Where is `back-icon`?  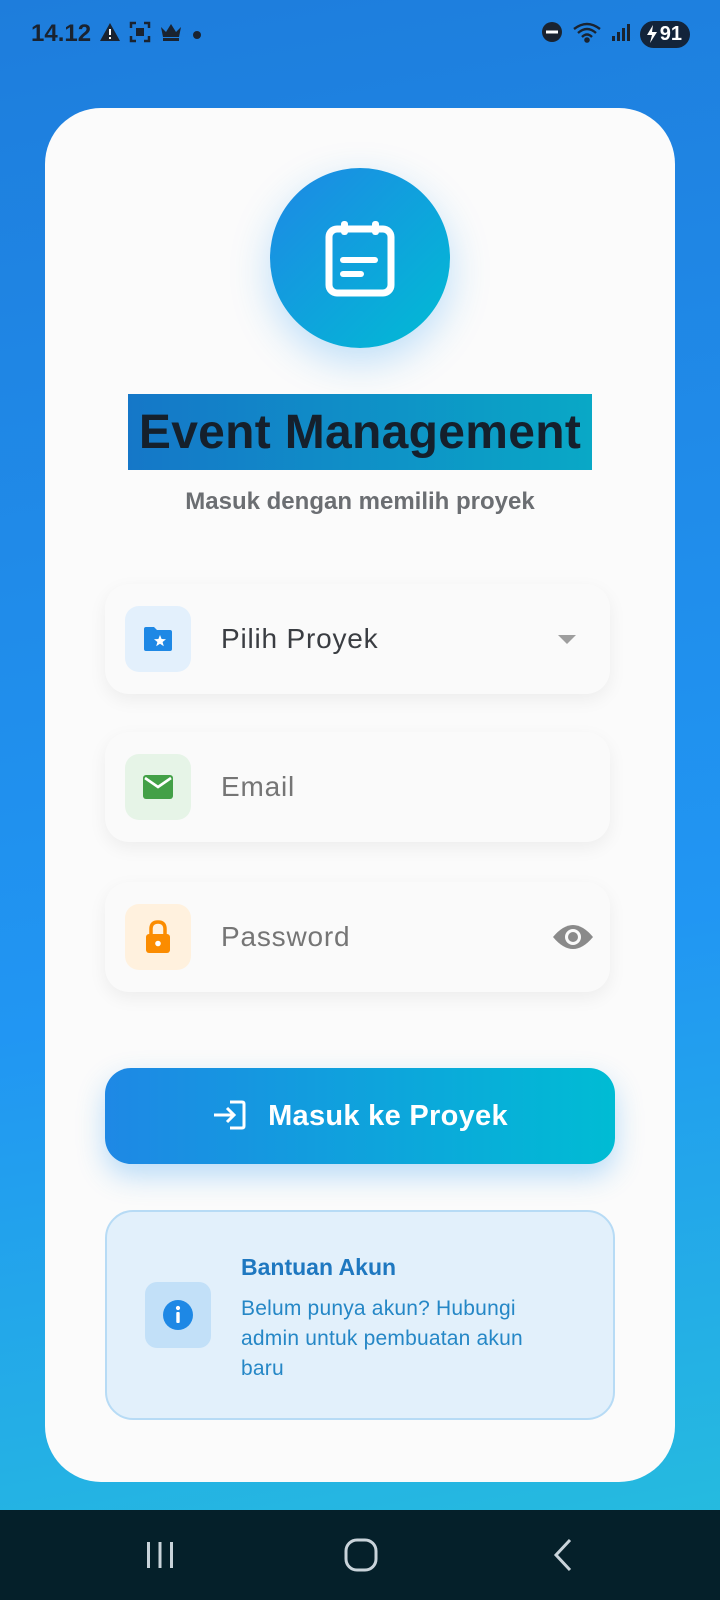 back-icon is located at coordinates (562, 1555).